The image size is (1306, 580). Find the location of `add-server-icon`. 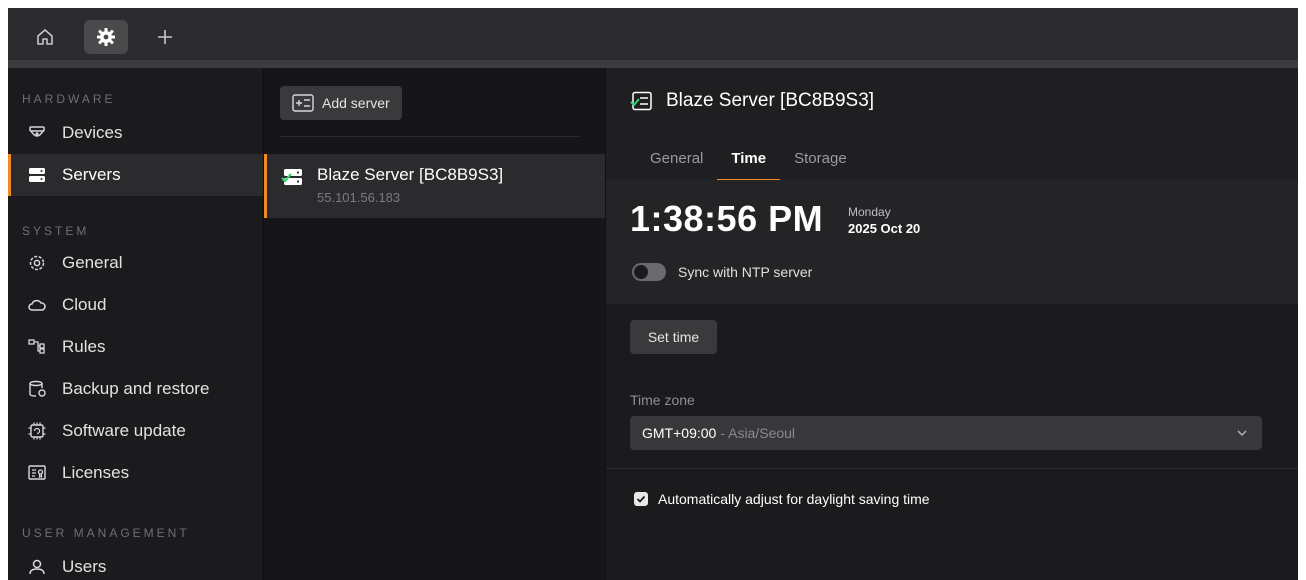

add-server-icon is located at coordinates (303, 103).